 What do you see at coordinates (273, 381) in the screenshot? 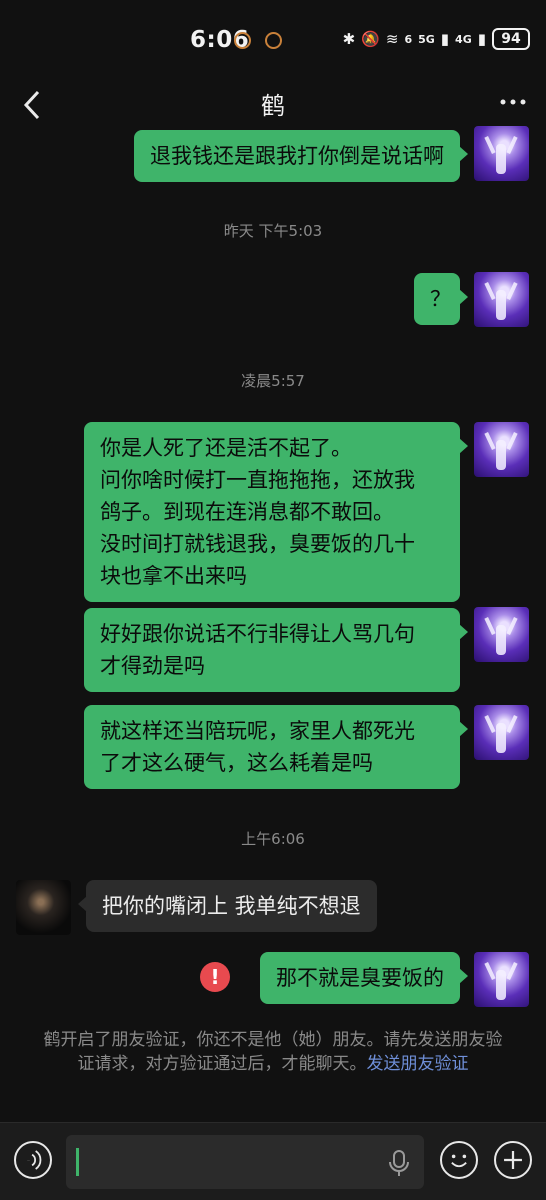
I see `chat-timestamp: 凌晨5:57` at bounding box center [273, 381].